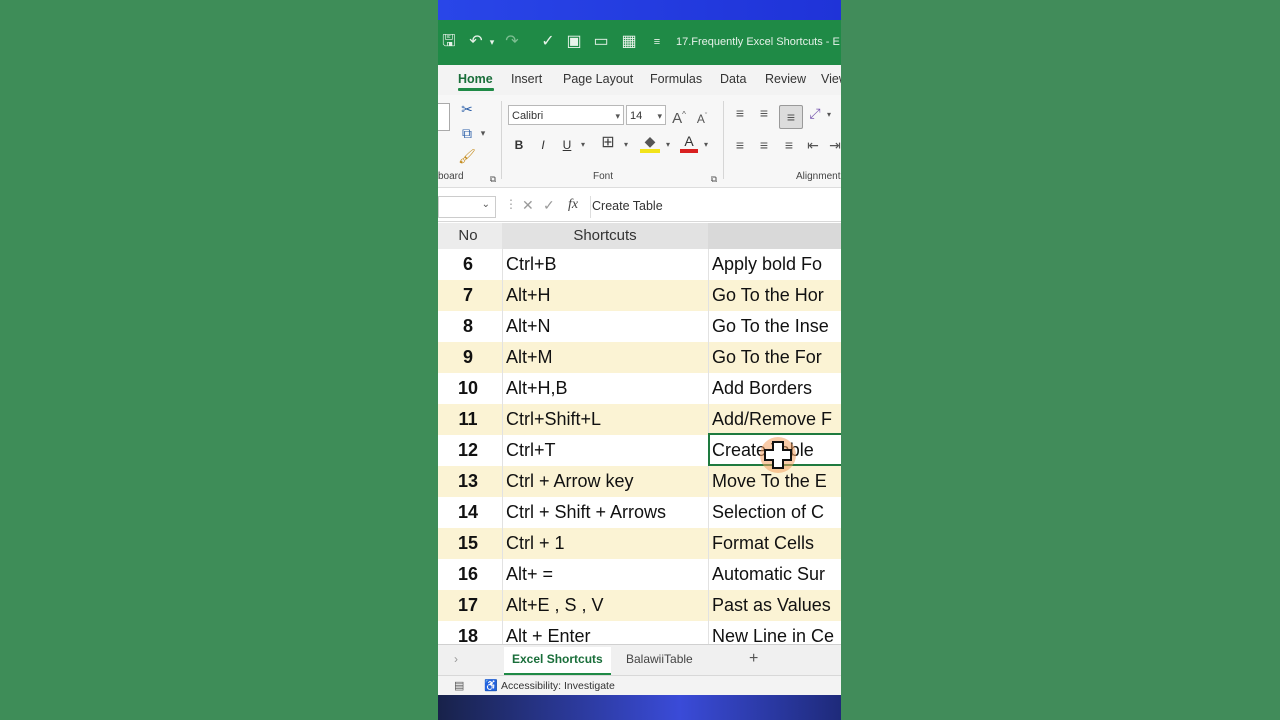  I want to click on header-shortcuts: Shortcuts, so click(605, 236).